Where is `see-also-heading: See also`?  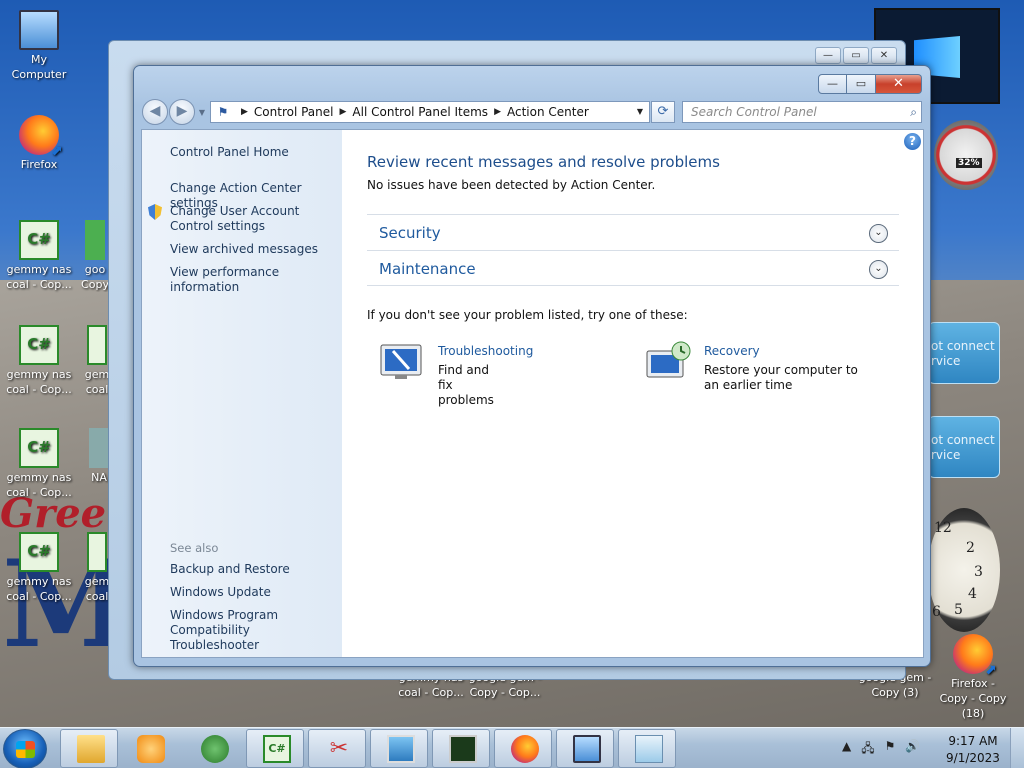 see-also-heading: See also is located at coordinates (194, 548).